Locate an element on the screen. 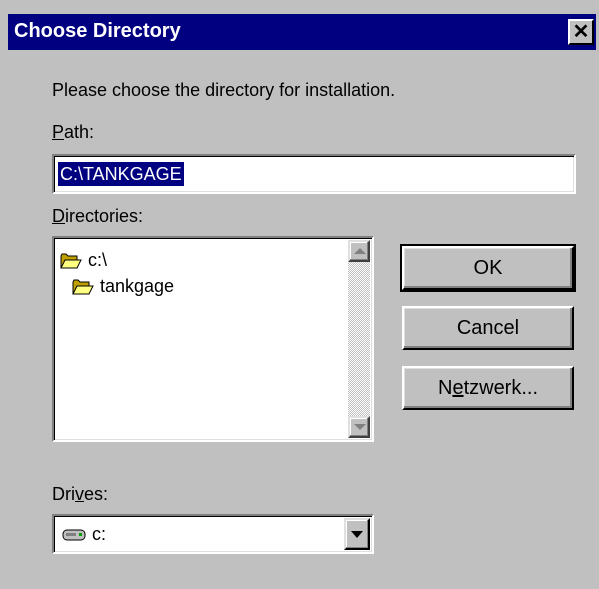 The height and width of the screenshot is (589, 599). chevron-down-icon is located at coordinates (357, 534).